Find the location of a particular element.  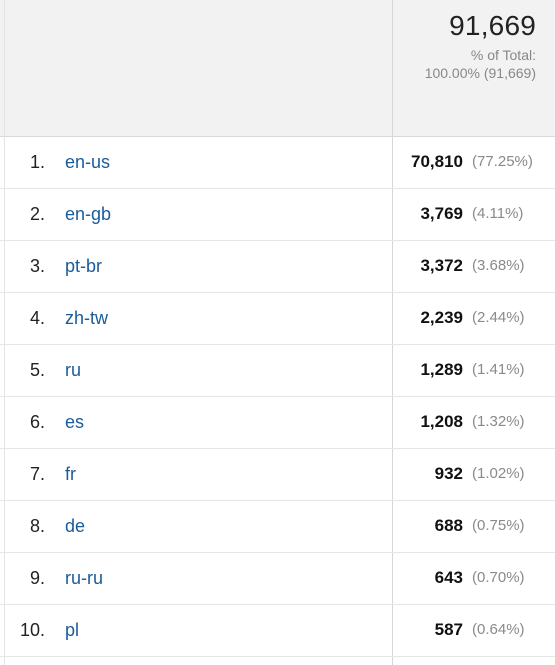

table-row: 9. ru-ru 643 (0.70%) is located at coordinates (277, 578).